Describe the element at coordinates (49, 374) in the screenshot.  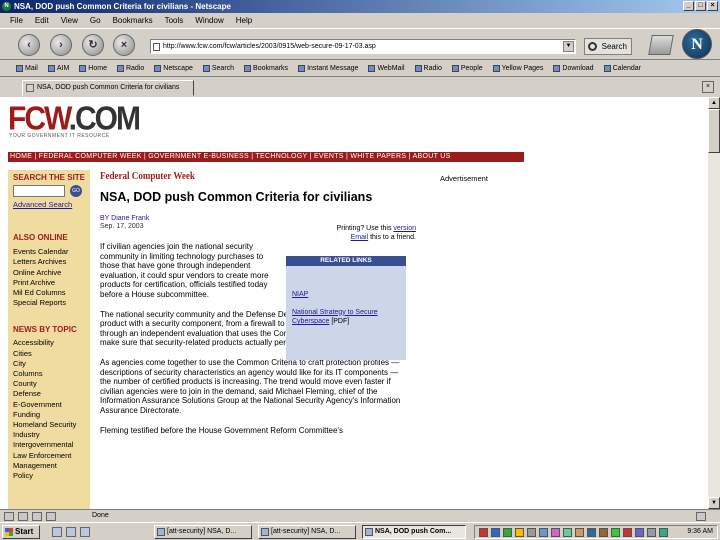
I see `topic-link: Columns` at that location.